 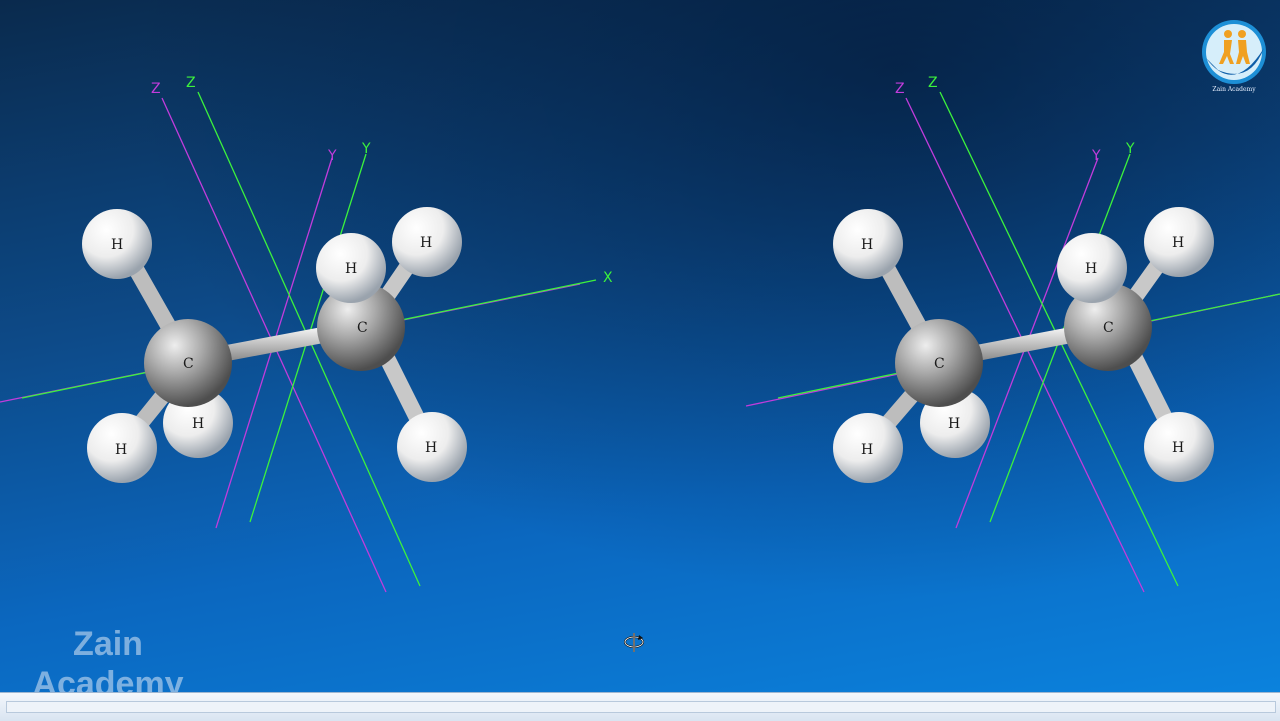 I want to click on watermark-line-1: Zain, so click(x=108, y=644).